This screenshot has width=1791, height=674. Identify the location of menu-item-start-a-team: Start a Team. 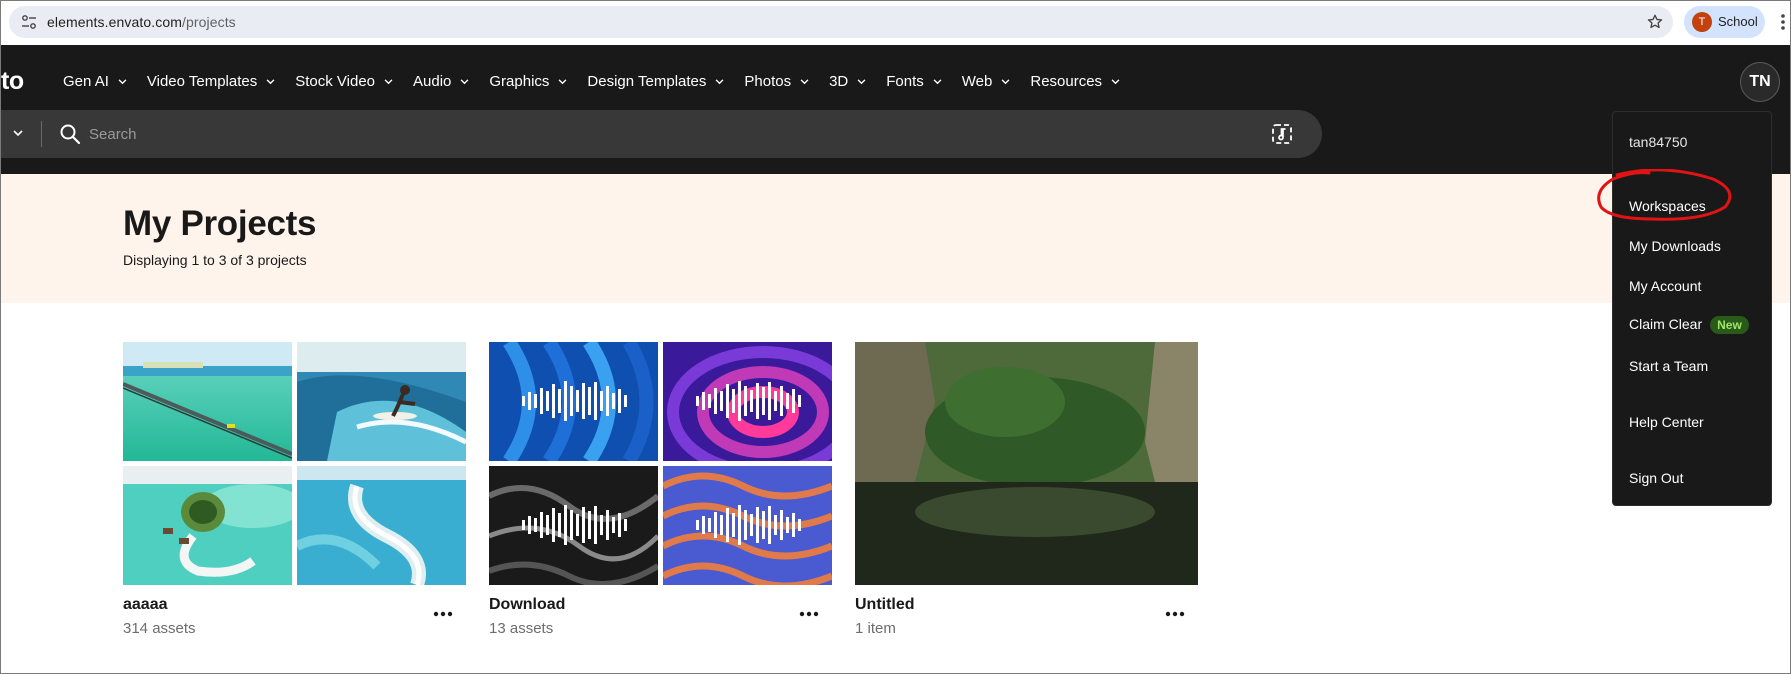
(1668, 366).